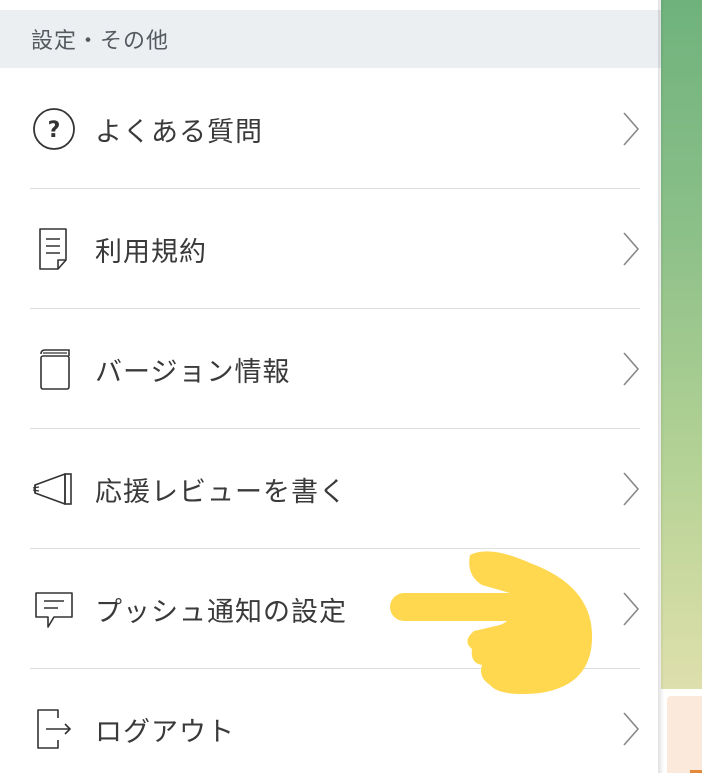 The width and height of the screenshot is (702, 773). I want to click on section-title: 設定・その他, so click(100, 41).